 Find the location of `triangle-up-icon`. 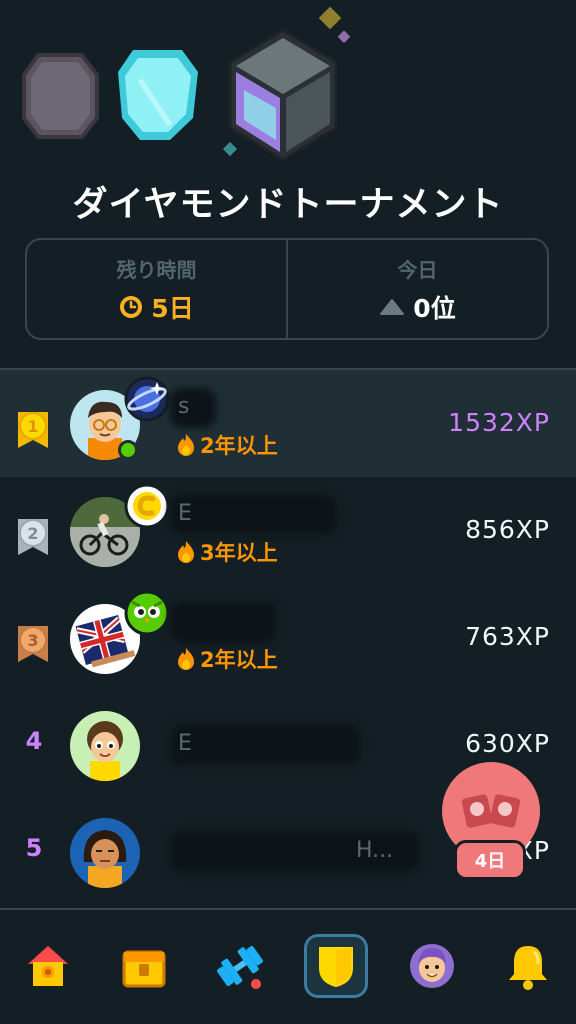

triangle-up-icon is located at coordinates (392, 306).